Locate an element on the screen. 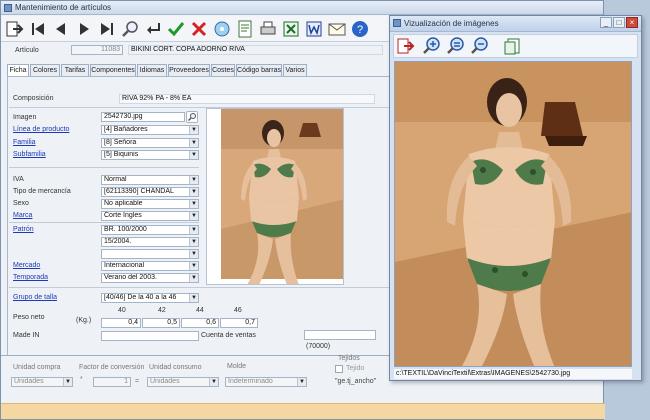 Image resolution: width=650 pixels, height=420 pixels. status-bar is located at coordinates (303, 411).